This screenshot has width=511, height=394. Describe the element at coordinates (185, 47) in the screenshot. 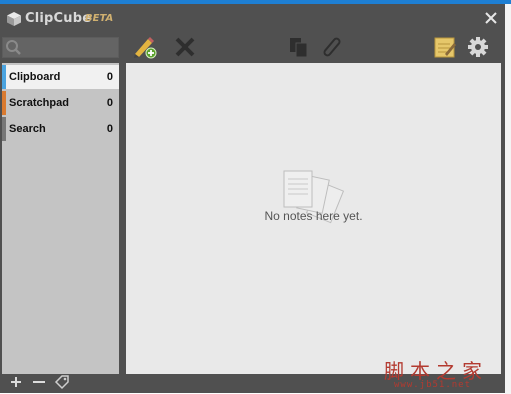

I see `delete-icon` at that location.